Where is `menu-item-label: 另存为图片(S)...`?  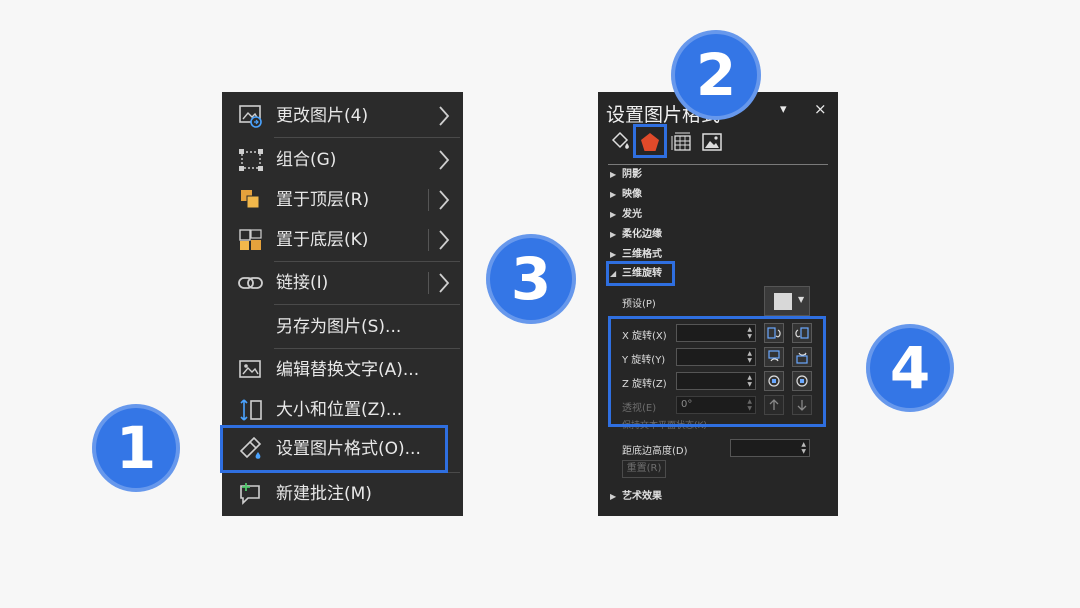
menu-item-label: 另存为图片(S)... is located at coordinates (339, 327).